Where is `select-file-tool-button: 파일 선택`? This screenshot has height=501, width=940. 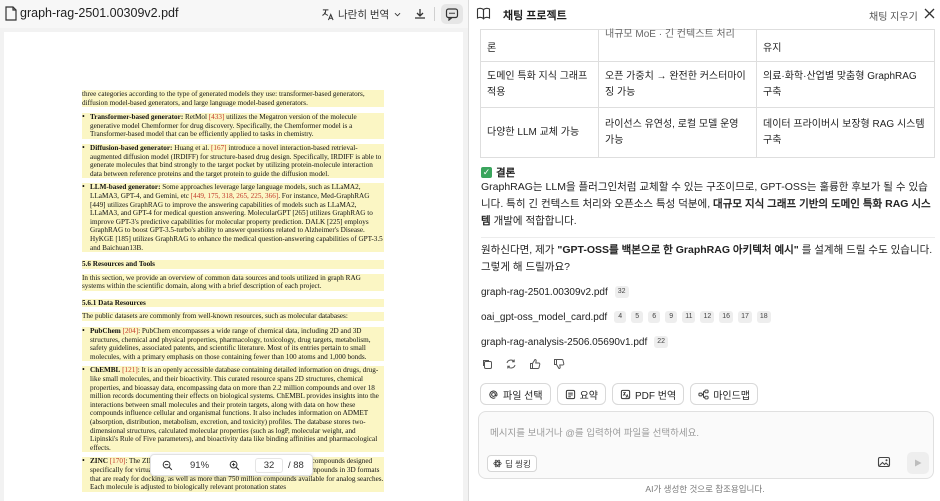
select-file-tool-button: 파일 선택 is located at coordinates (515, 394).